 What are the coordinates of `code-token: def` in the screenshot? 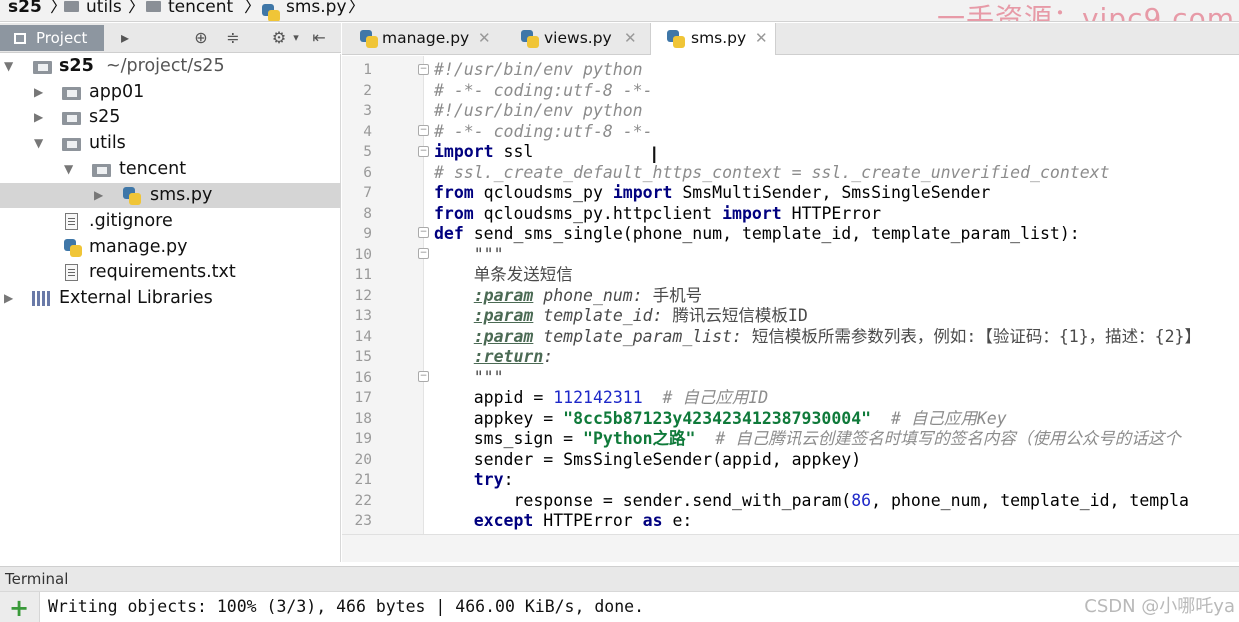 It's located at (449, 233).